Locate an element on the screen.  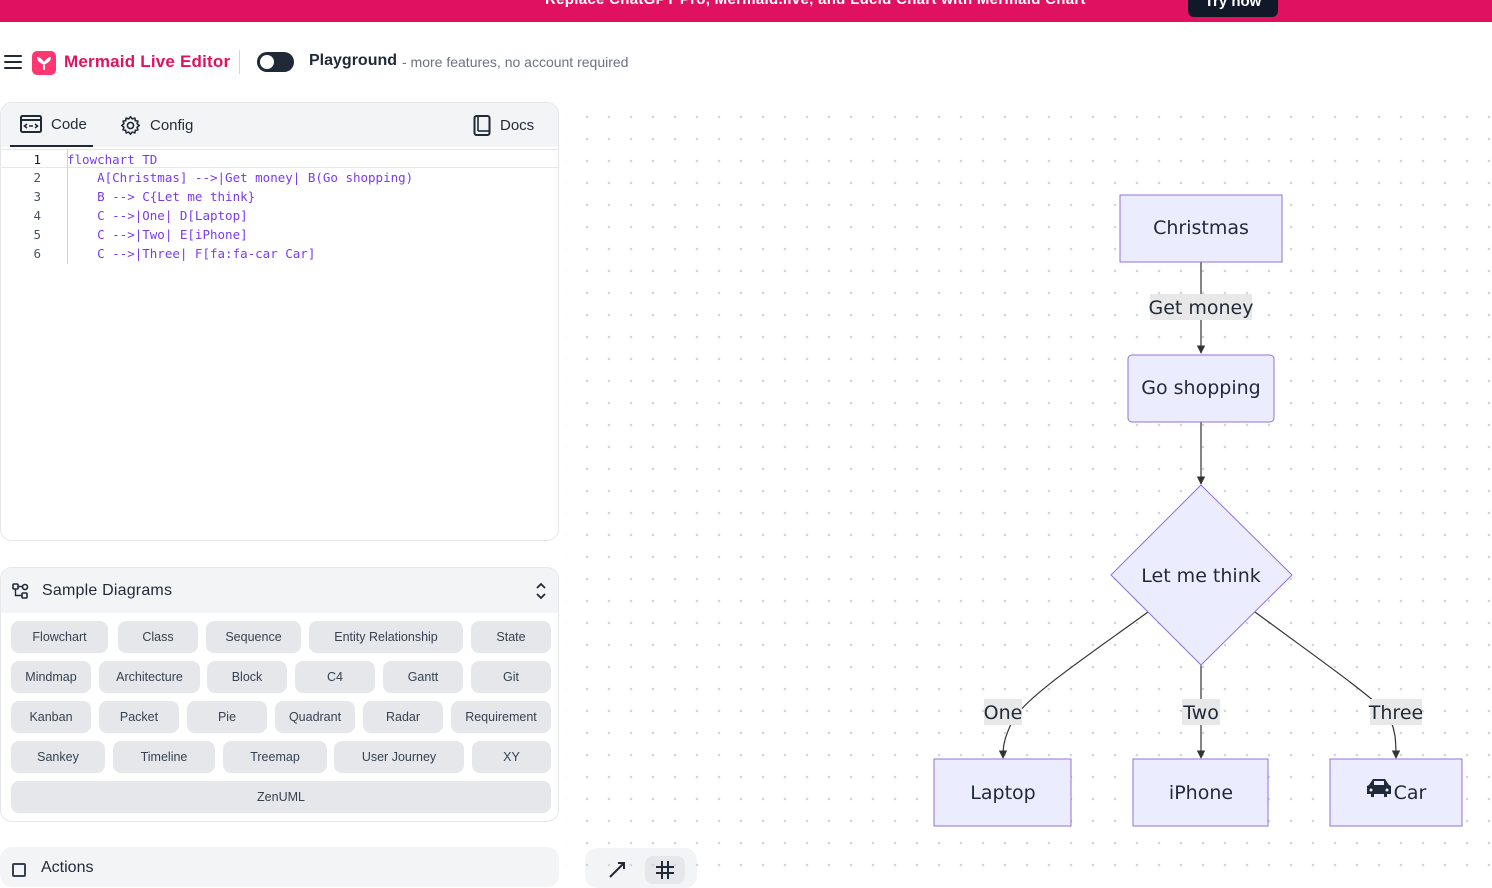
sample-button-c4: C4 is located at coordinates (335, 677).